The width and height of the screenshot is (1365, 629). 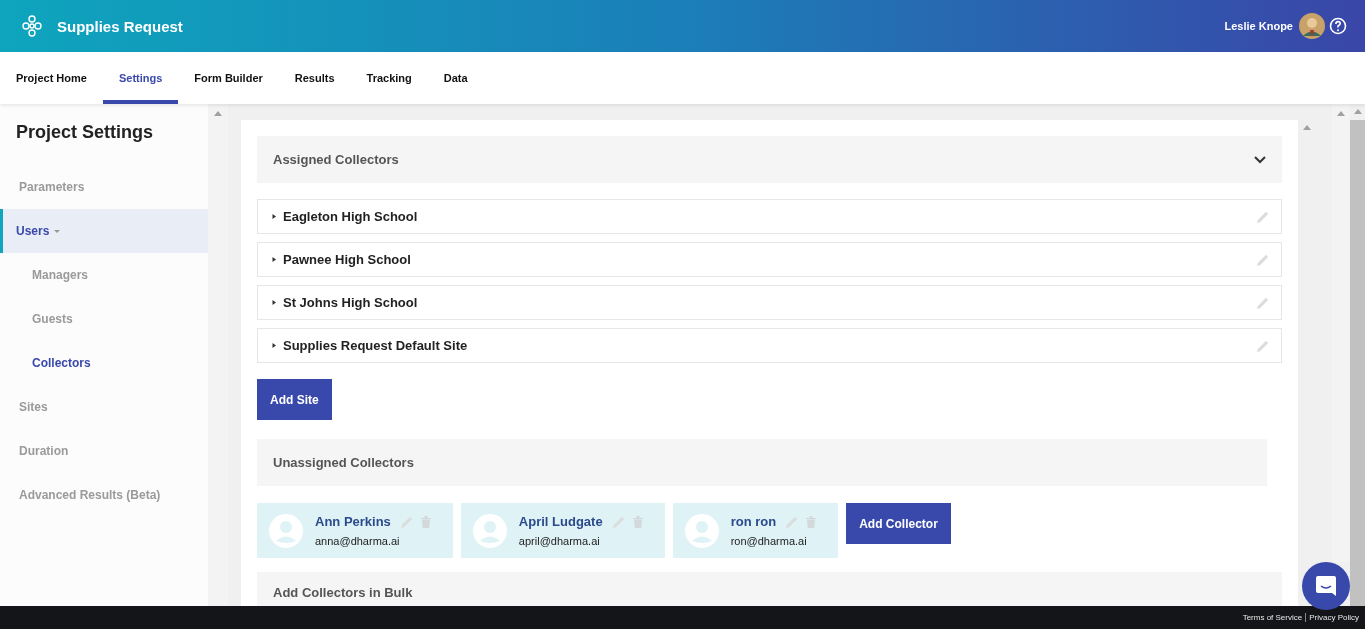 I want to click on collector-name: ron ron, so click(x=753, y=521).